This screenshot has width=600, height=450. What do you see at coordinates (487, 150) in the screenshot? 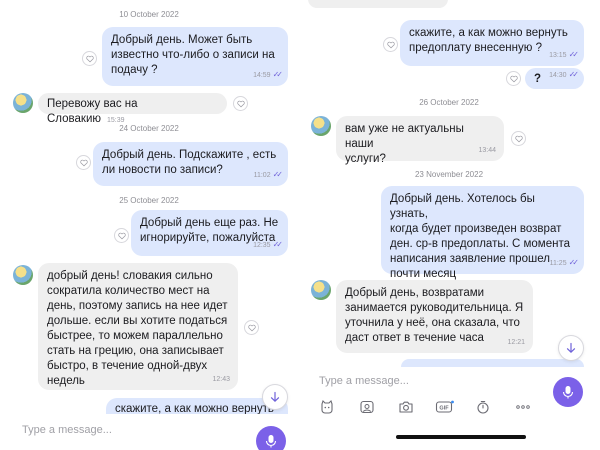
I see `message-time: 13:44` at bounding box center [487, 150].